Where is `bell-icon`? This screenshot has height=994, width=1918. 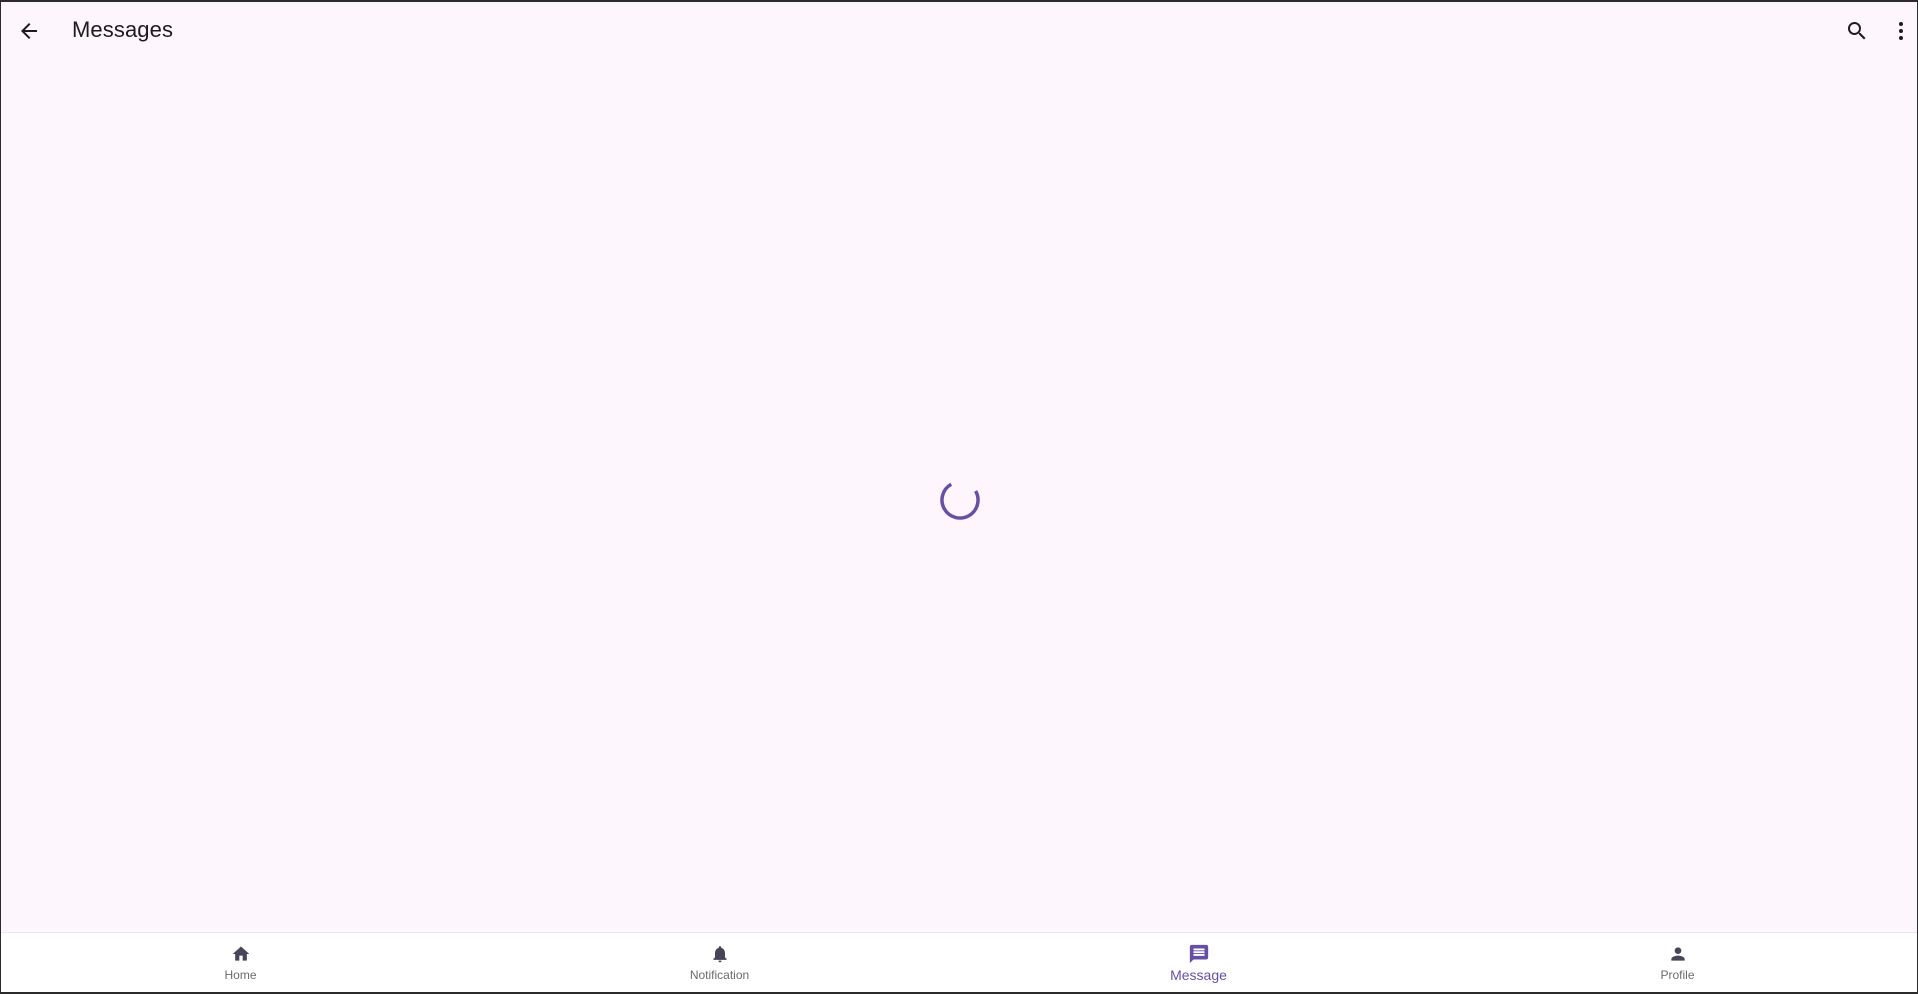 bell-icon is located at coordinates (720, 954).